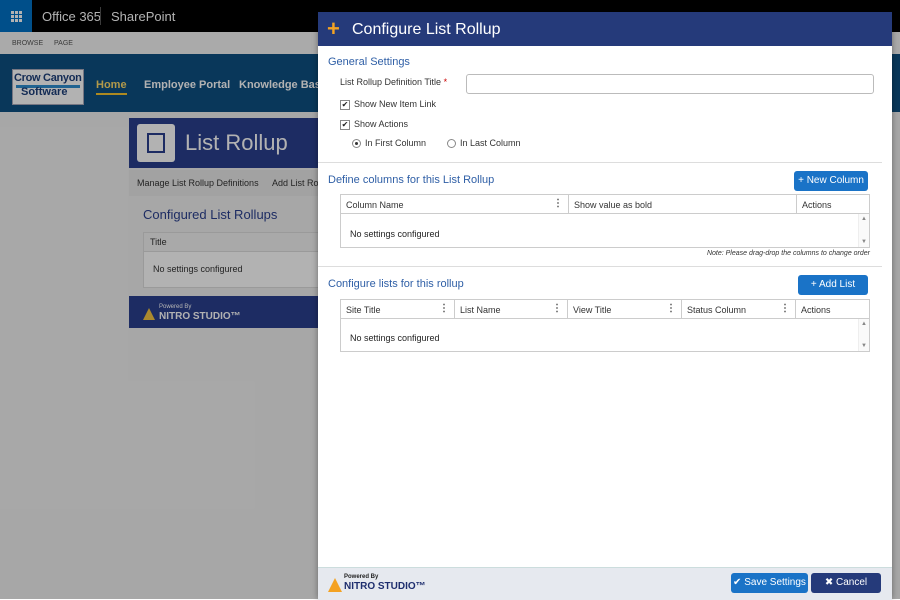 This screenshot has width=900, height=600. Describe the element at coordinates (511, 309) in the screenshot. I see `column-header-list-name: List Name ⋮` at that location.